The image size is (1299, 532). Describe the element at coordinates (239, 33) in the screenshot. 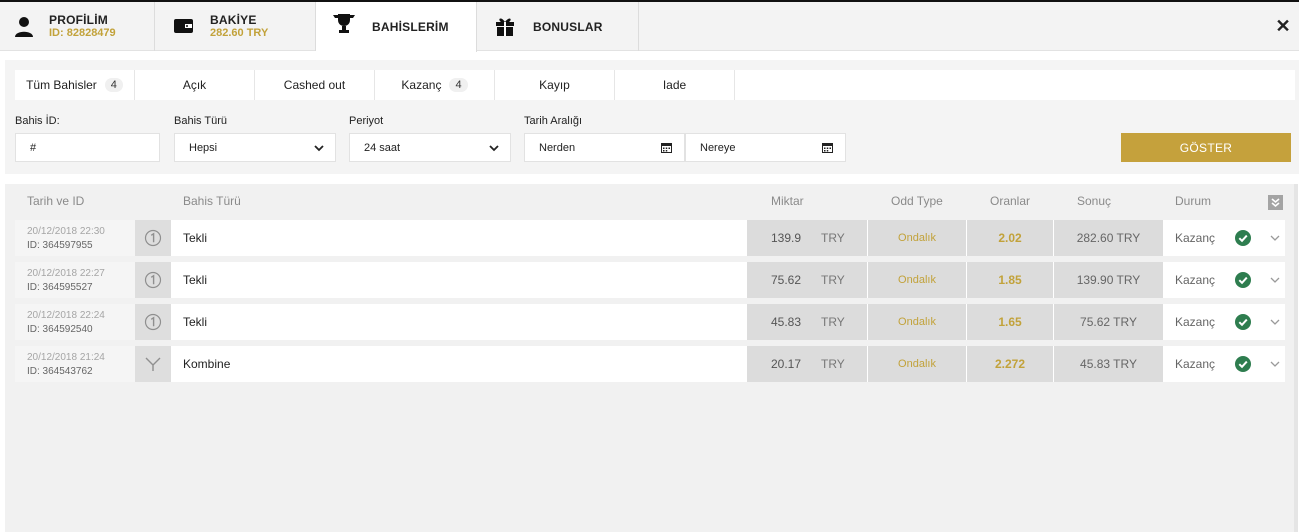

I see `balance-amount: 282.60 TRY` at that location.